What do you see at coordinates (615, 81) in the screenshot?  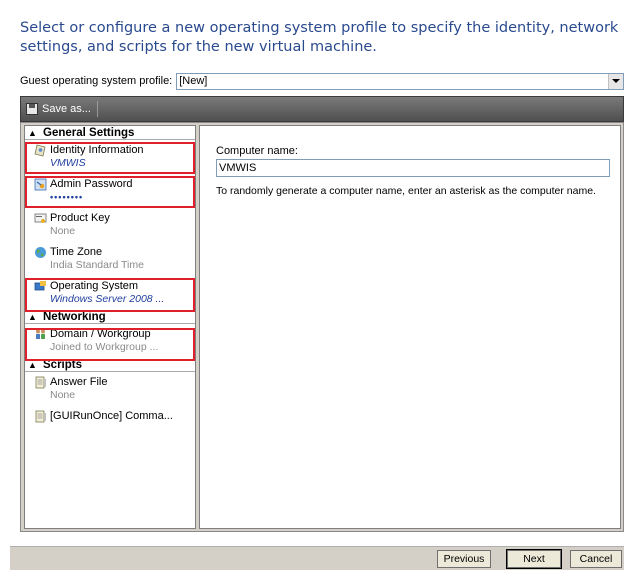 I see `chevron-down-icon` at bounding box center [615, 81].